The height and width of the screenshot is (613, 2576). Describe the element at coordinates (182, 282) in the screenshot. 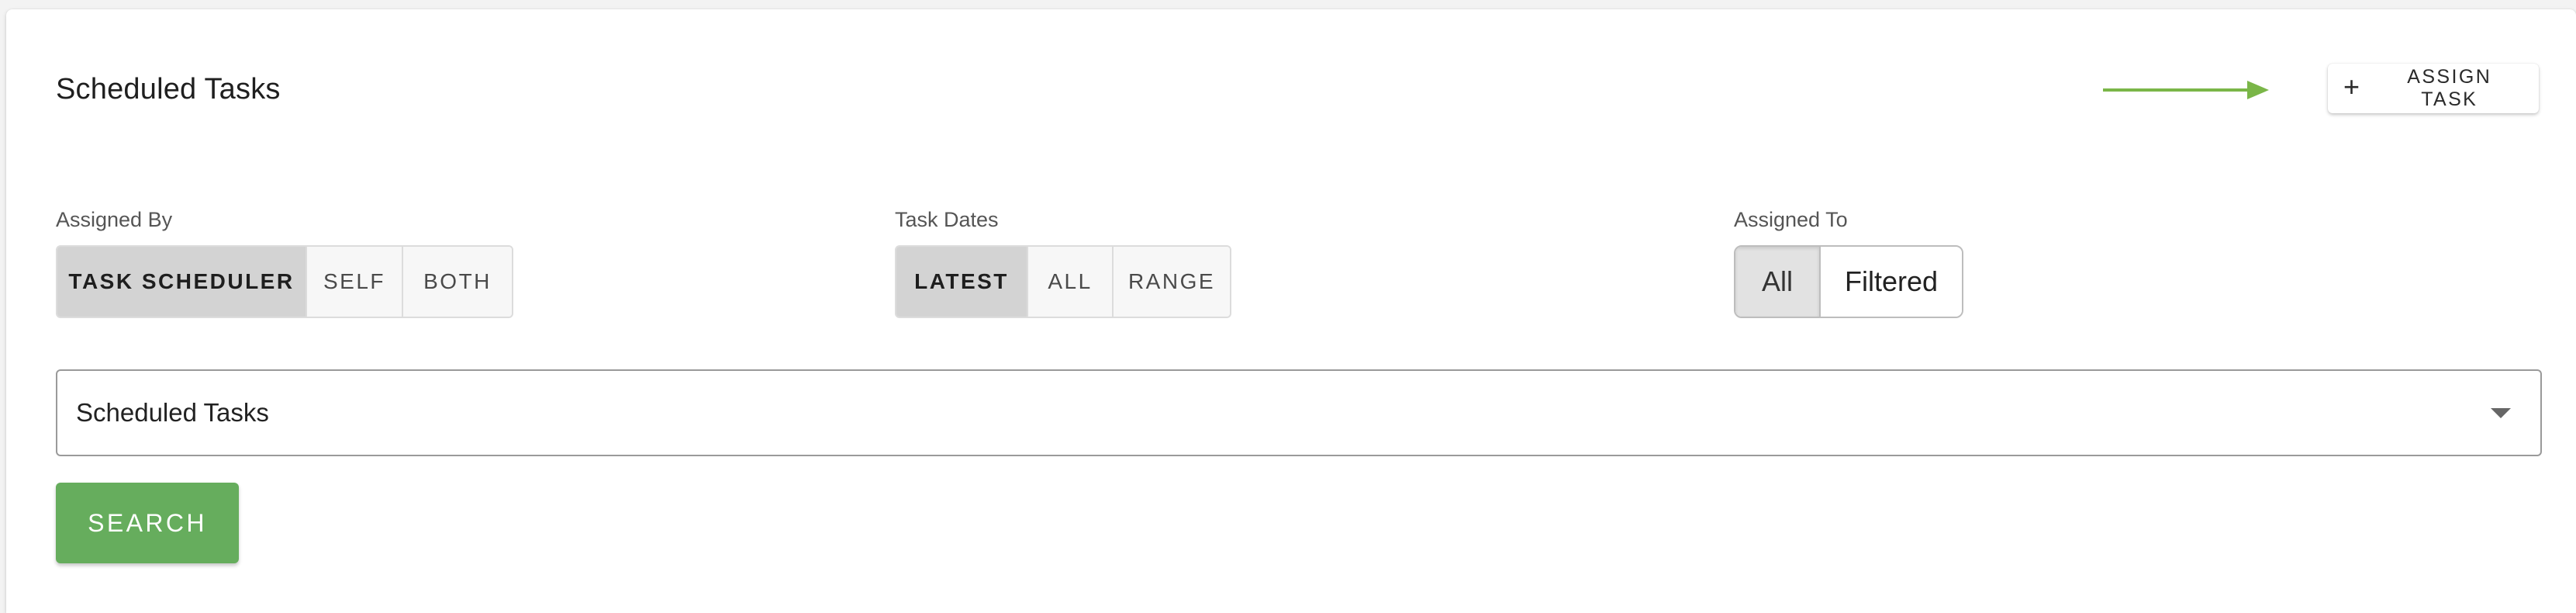

I see `assigned-by-option-task-scheduler: TASK SCHEDULER` at that location.